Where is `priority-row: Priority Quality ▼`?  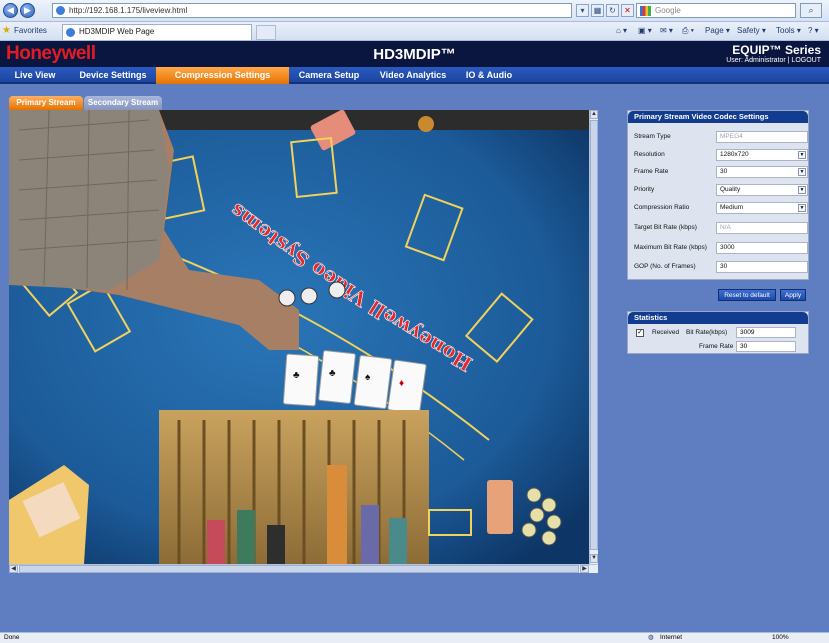 priority-row: Priority Quality ▼ is located at coordinates (721, 190).